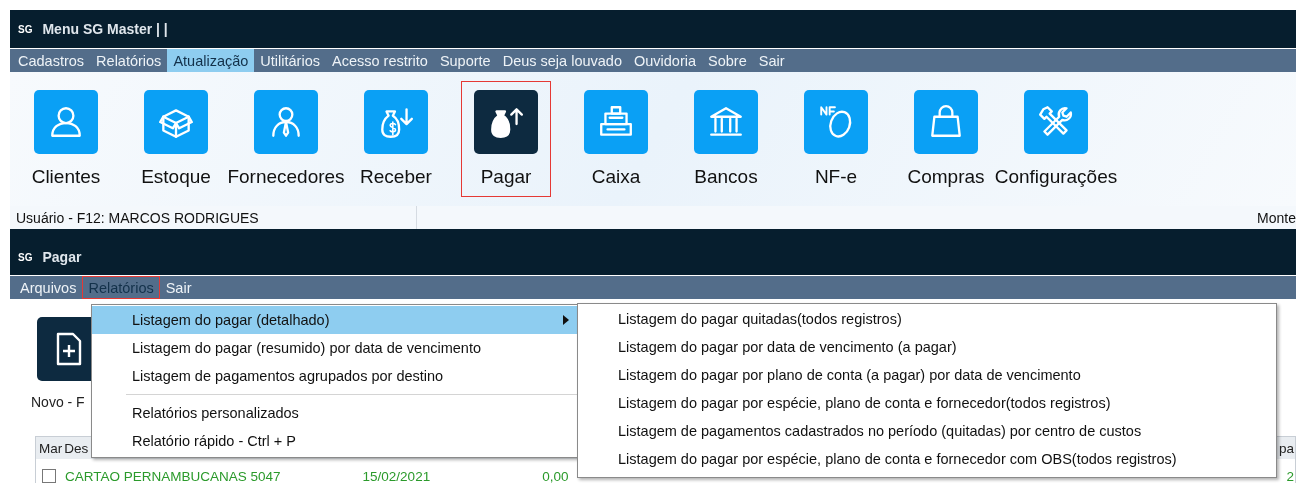 The width and height of the screenshot is (1296, 483). What do you see at coordinates (51, 60) in the screenshot?
I see `menu-item: Cadastros` at bounding box center [51, 60].